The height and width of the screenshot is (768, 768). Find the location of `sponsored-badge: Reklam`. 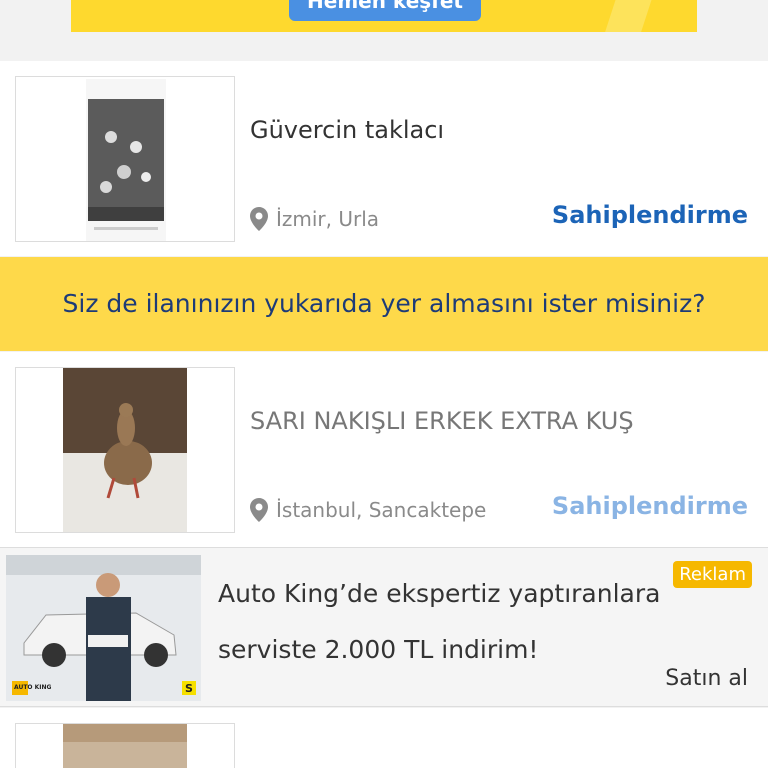

sponsored-badge: Reklam is located at coordinates (712, 574).